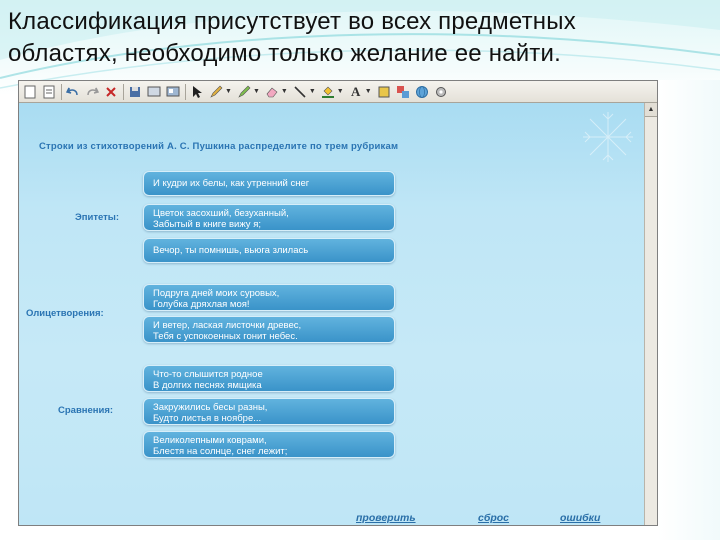  What do you see at coordinates (86, 410) in the screenshot?
I see `category-comparison-label: Сравнения:` at bounding box center [86, 410].